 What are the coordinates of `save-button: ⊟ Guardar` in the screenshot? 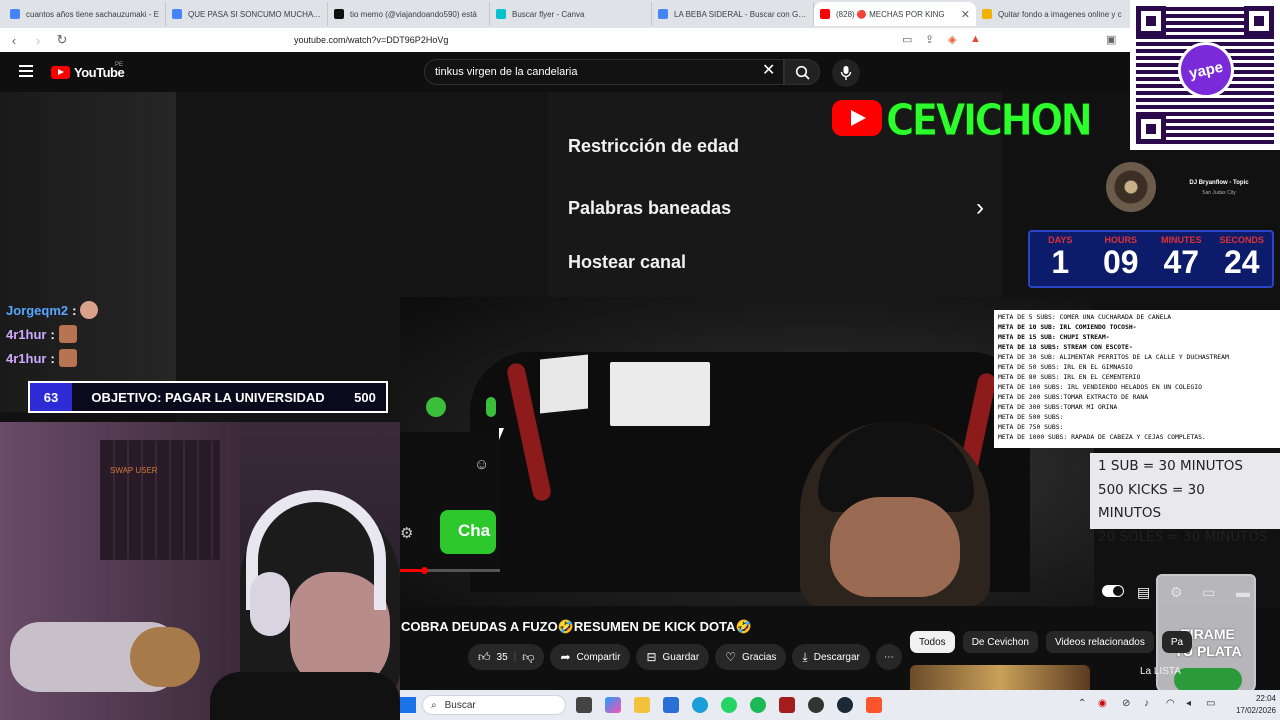 It's located at (673, 657).